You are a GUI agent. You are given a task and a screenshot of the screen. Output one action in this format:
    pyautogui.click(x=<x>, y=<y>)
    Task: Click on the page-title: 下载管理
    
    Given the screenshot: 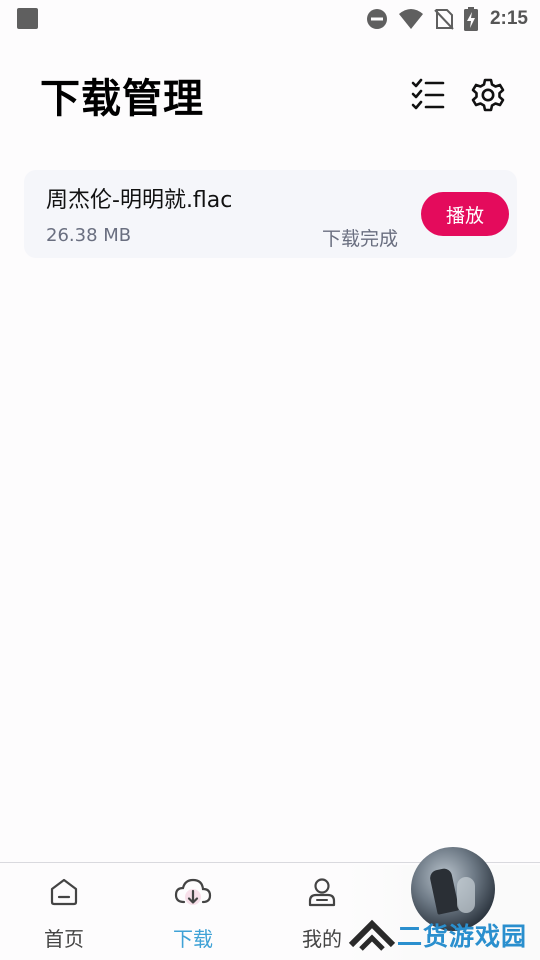 What is the action you would take?
    pyautogui.click(x=122, y=99)
    